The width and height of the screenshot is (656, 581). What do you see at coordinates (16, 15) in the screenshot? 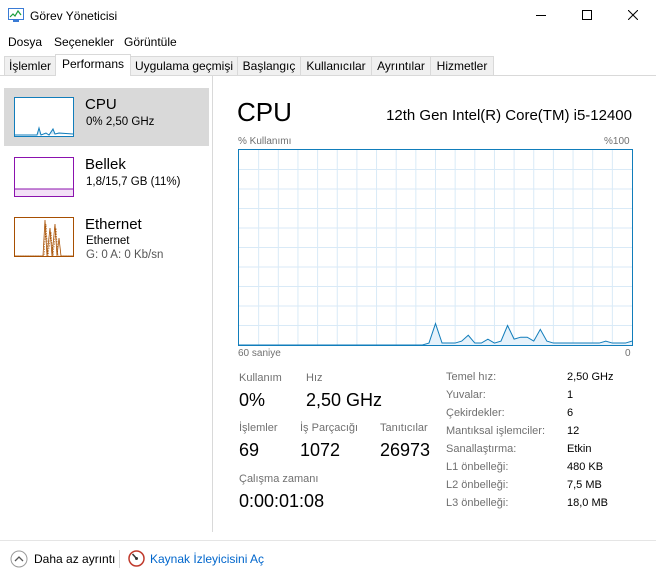
I see `task-manager-icon` at bounding box center [16, 15].